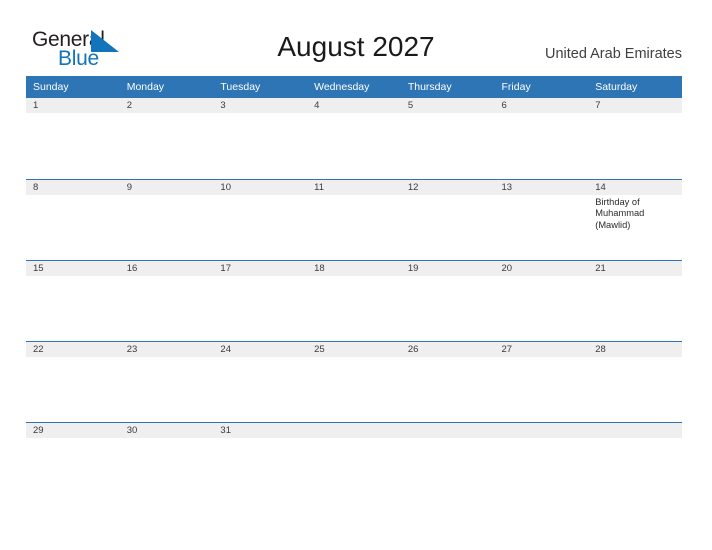 This screenshot has height=550, width=712. Describe the element at coordinates (260, 349) in the screenshot. I see `day-number: 24` at that location.